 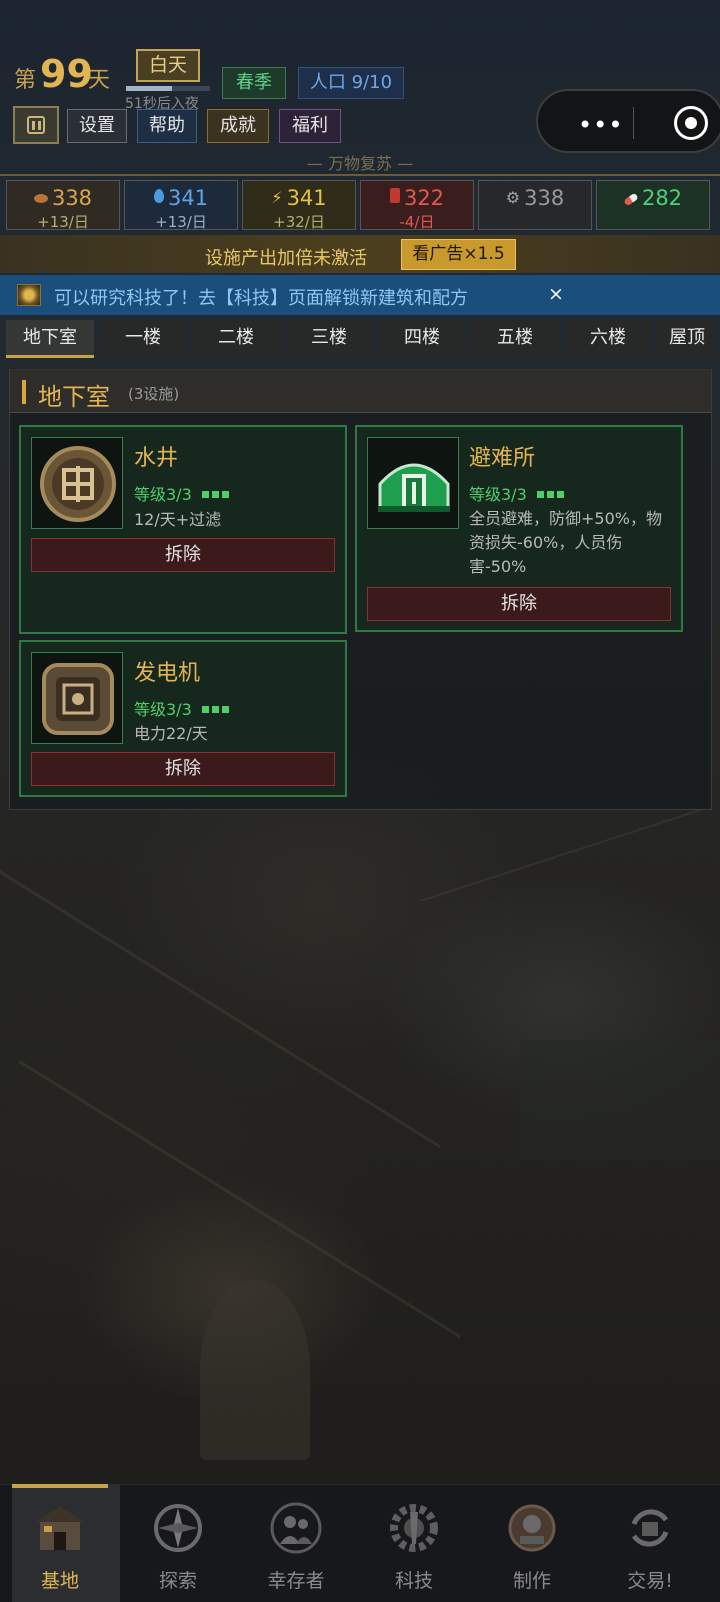 I want to click on nav-label: 制作, so click(x=532, y=1579).